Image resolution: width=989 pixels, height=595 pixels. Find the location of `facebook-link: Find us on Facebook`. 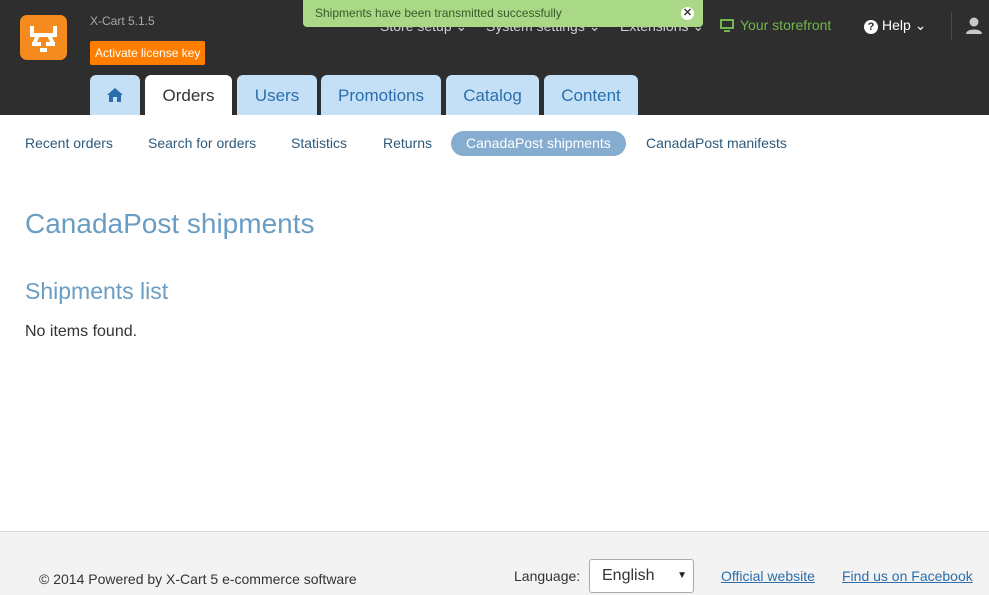

facebook-link: Find us on Facebook is located at coordinates (907, 576).